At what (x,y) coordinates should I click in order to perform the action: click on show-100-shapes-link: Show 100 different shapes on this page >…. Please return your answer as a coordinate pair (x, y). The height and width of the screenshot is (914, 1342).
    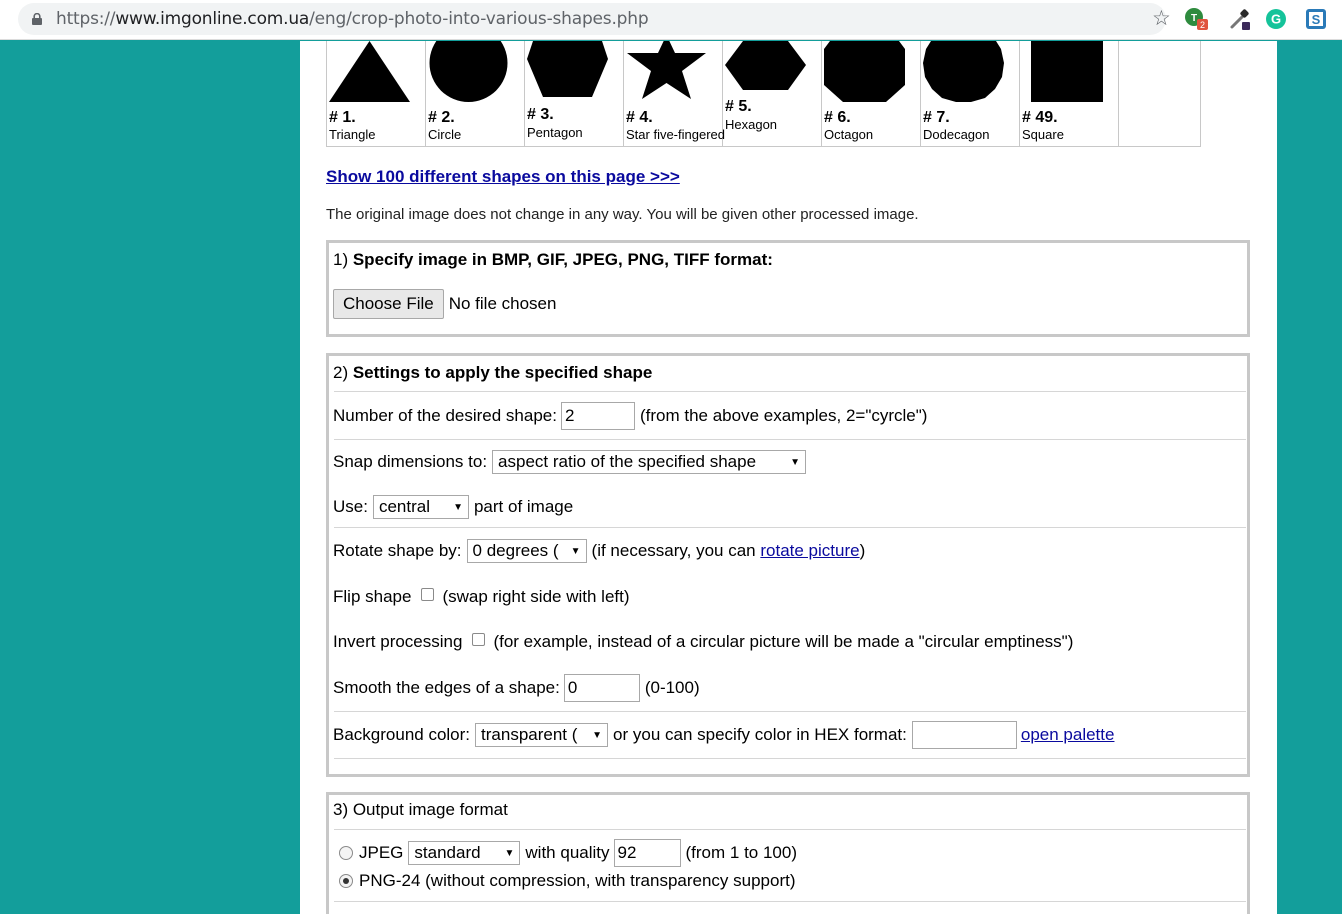
    Looking at the image, I should click on (503, 177).